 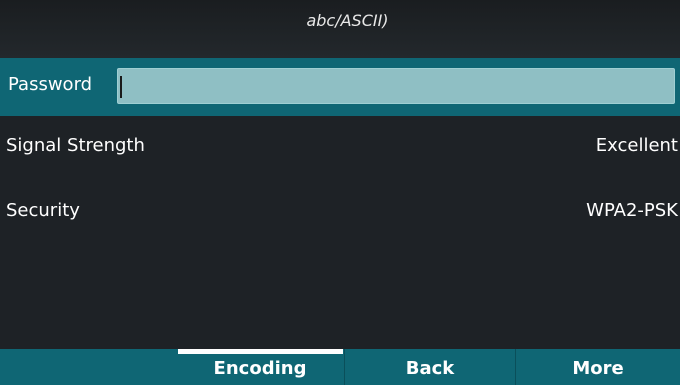 I want to click on signal-strength-label: Signal Strength, so click(x=75, y=145).